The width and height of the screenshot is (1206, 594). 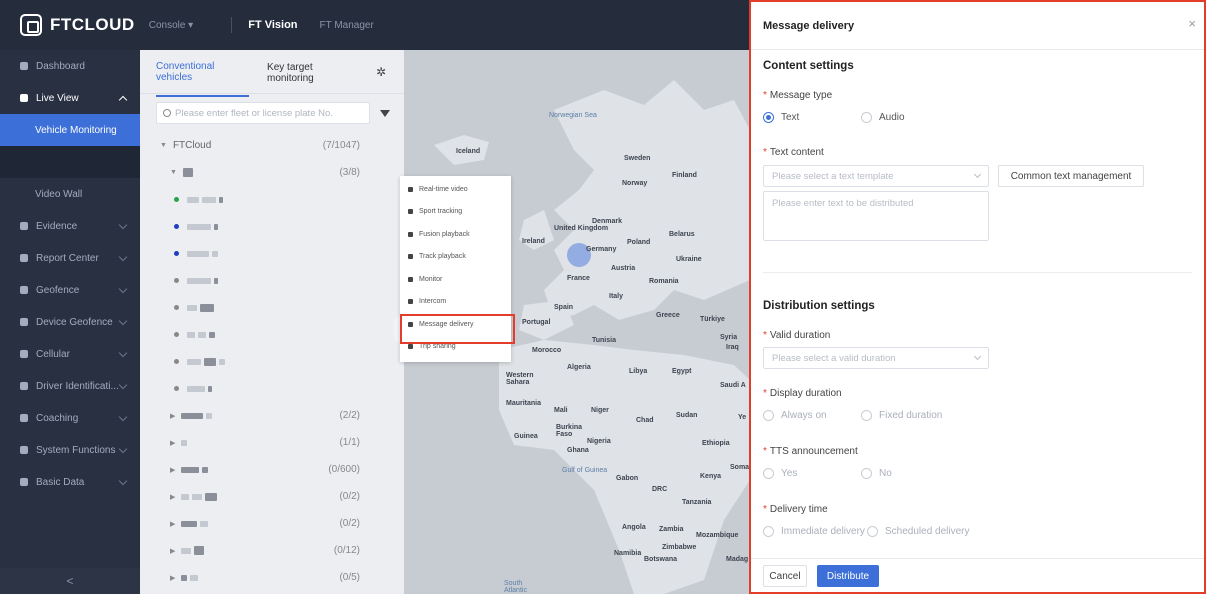 I want to click on sidebar-item-vehicle-monitoring: Vehicle Monitoring, so click(x=70, y=130).